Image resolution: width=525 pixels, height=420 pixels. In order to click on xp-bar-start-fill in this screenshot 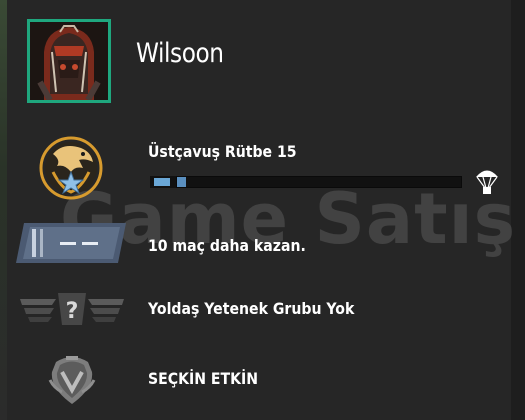, I will do `click(162, 182)`.